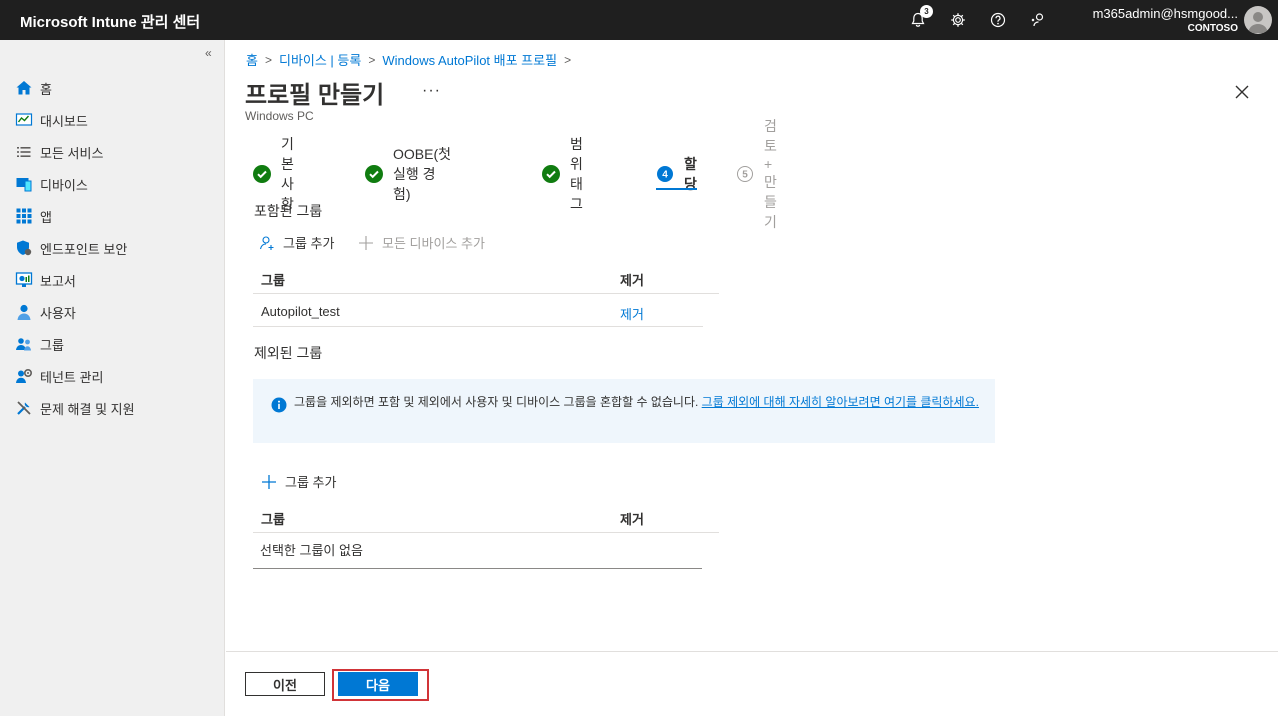 The width and height of the screenshot is (1278, 716). Describe the element at coordinates (267, 243) in the screenshot. I see `add-user-icon` at that location.